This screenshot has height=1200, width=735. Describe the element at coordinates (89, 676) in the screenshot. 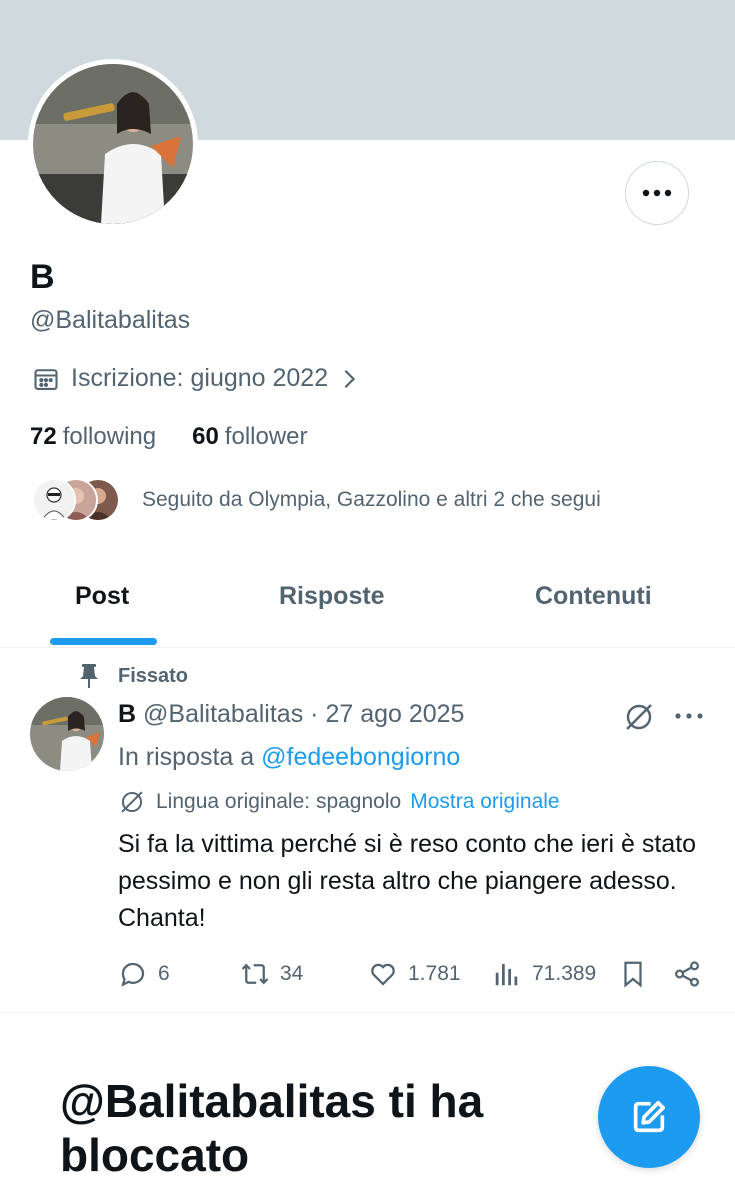

I see `pin-icon` at that location.